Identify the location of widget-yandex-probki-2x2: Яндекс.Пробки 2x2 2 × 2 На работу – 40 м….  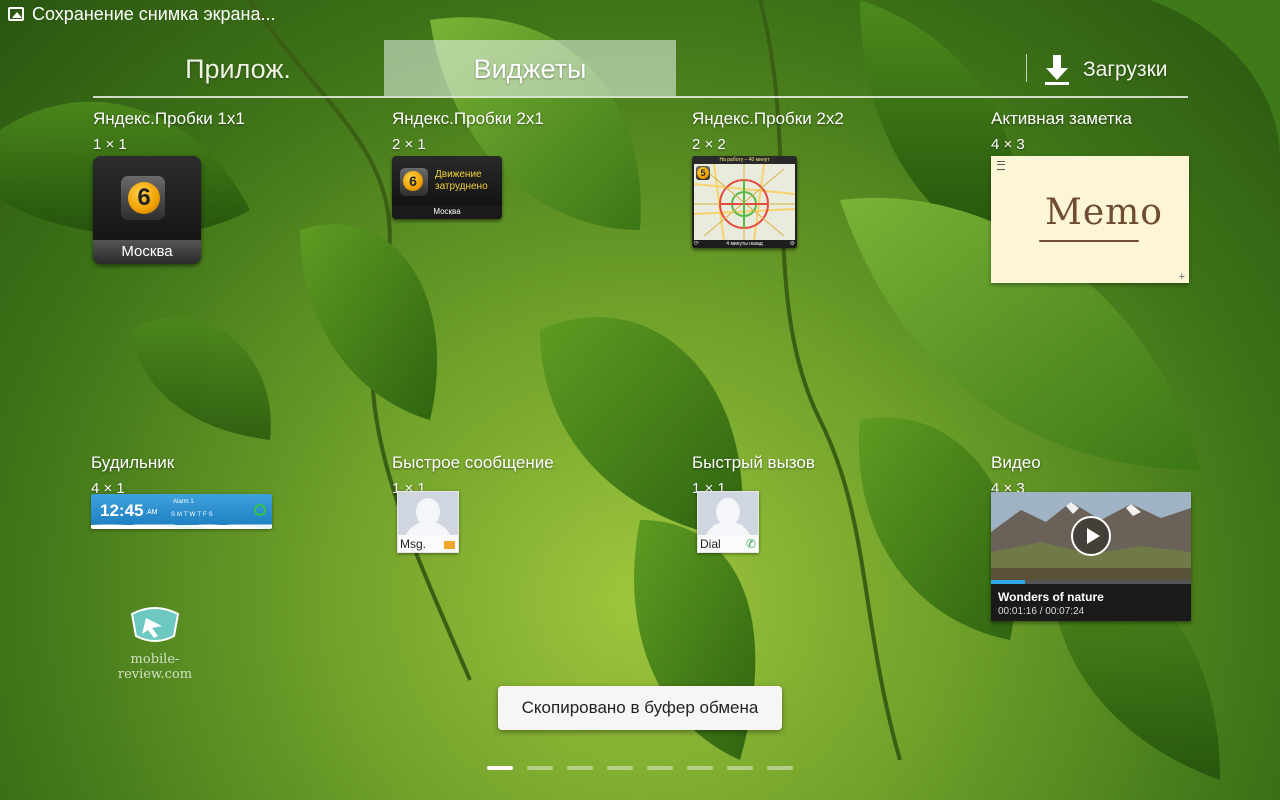
(837, 178).